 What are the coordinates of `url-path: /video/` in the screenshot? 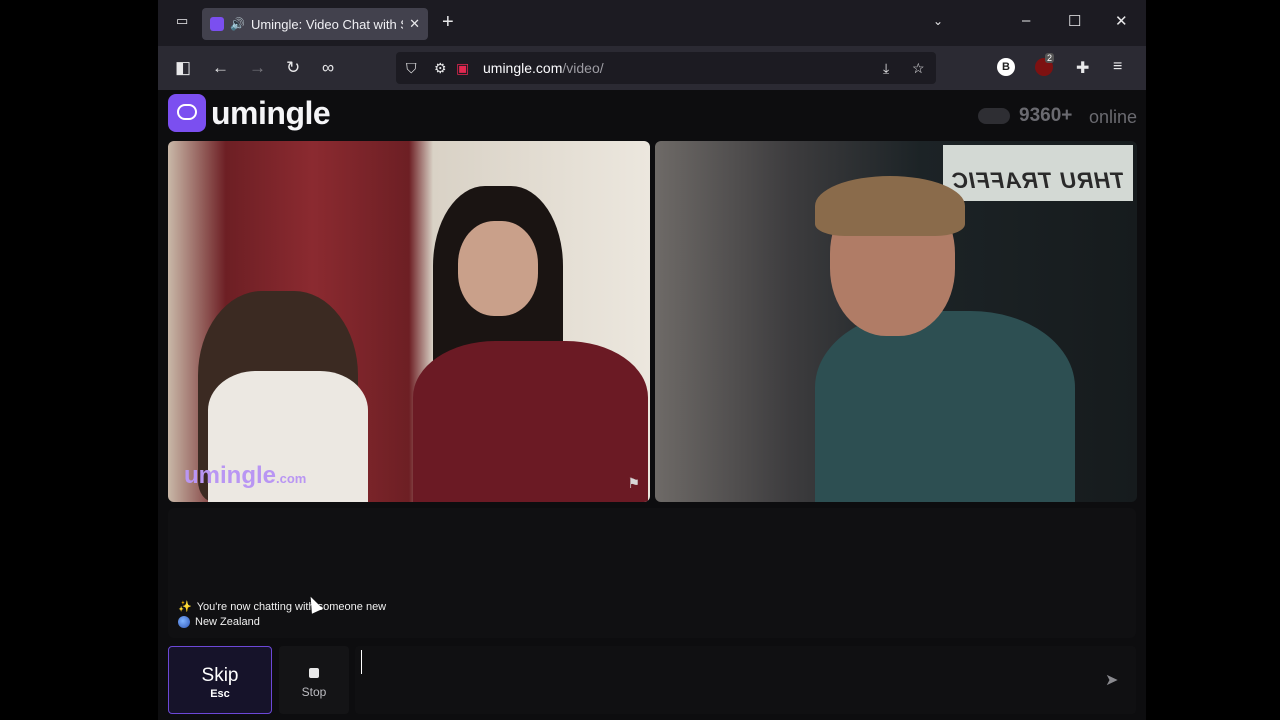 It's located at (583, 68).